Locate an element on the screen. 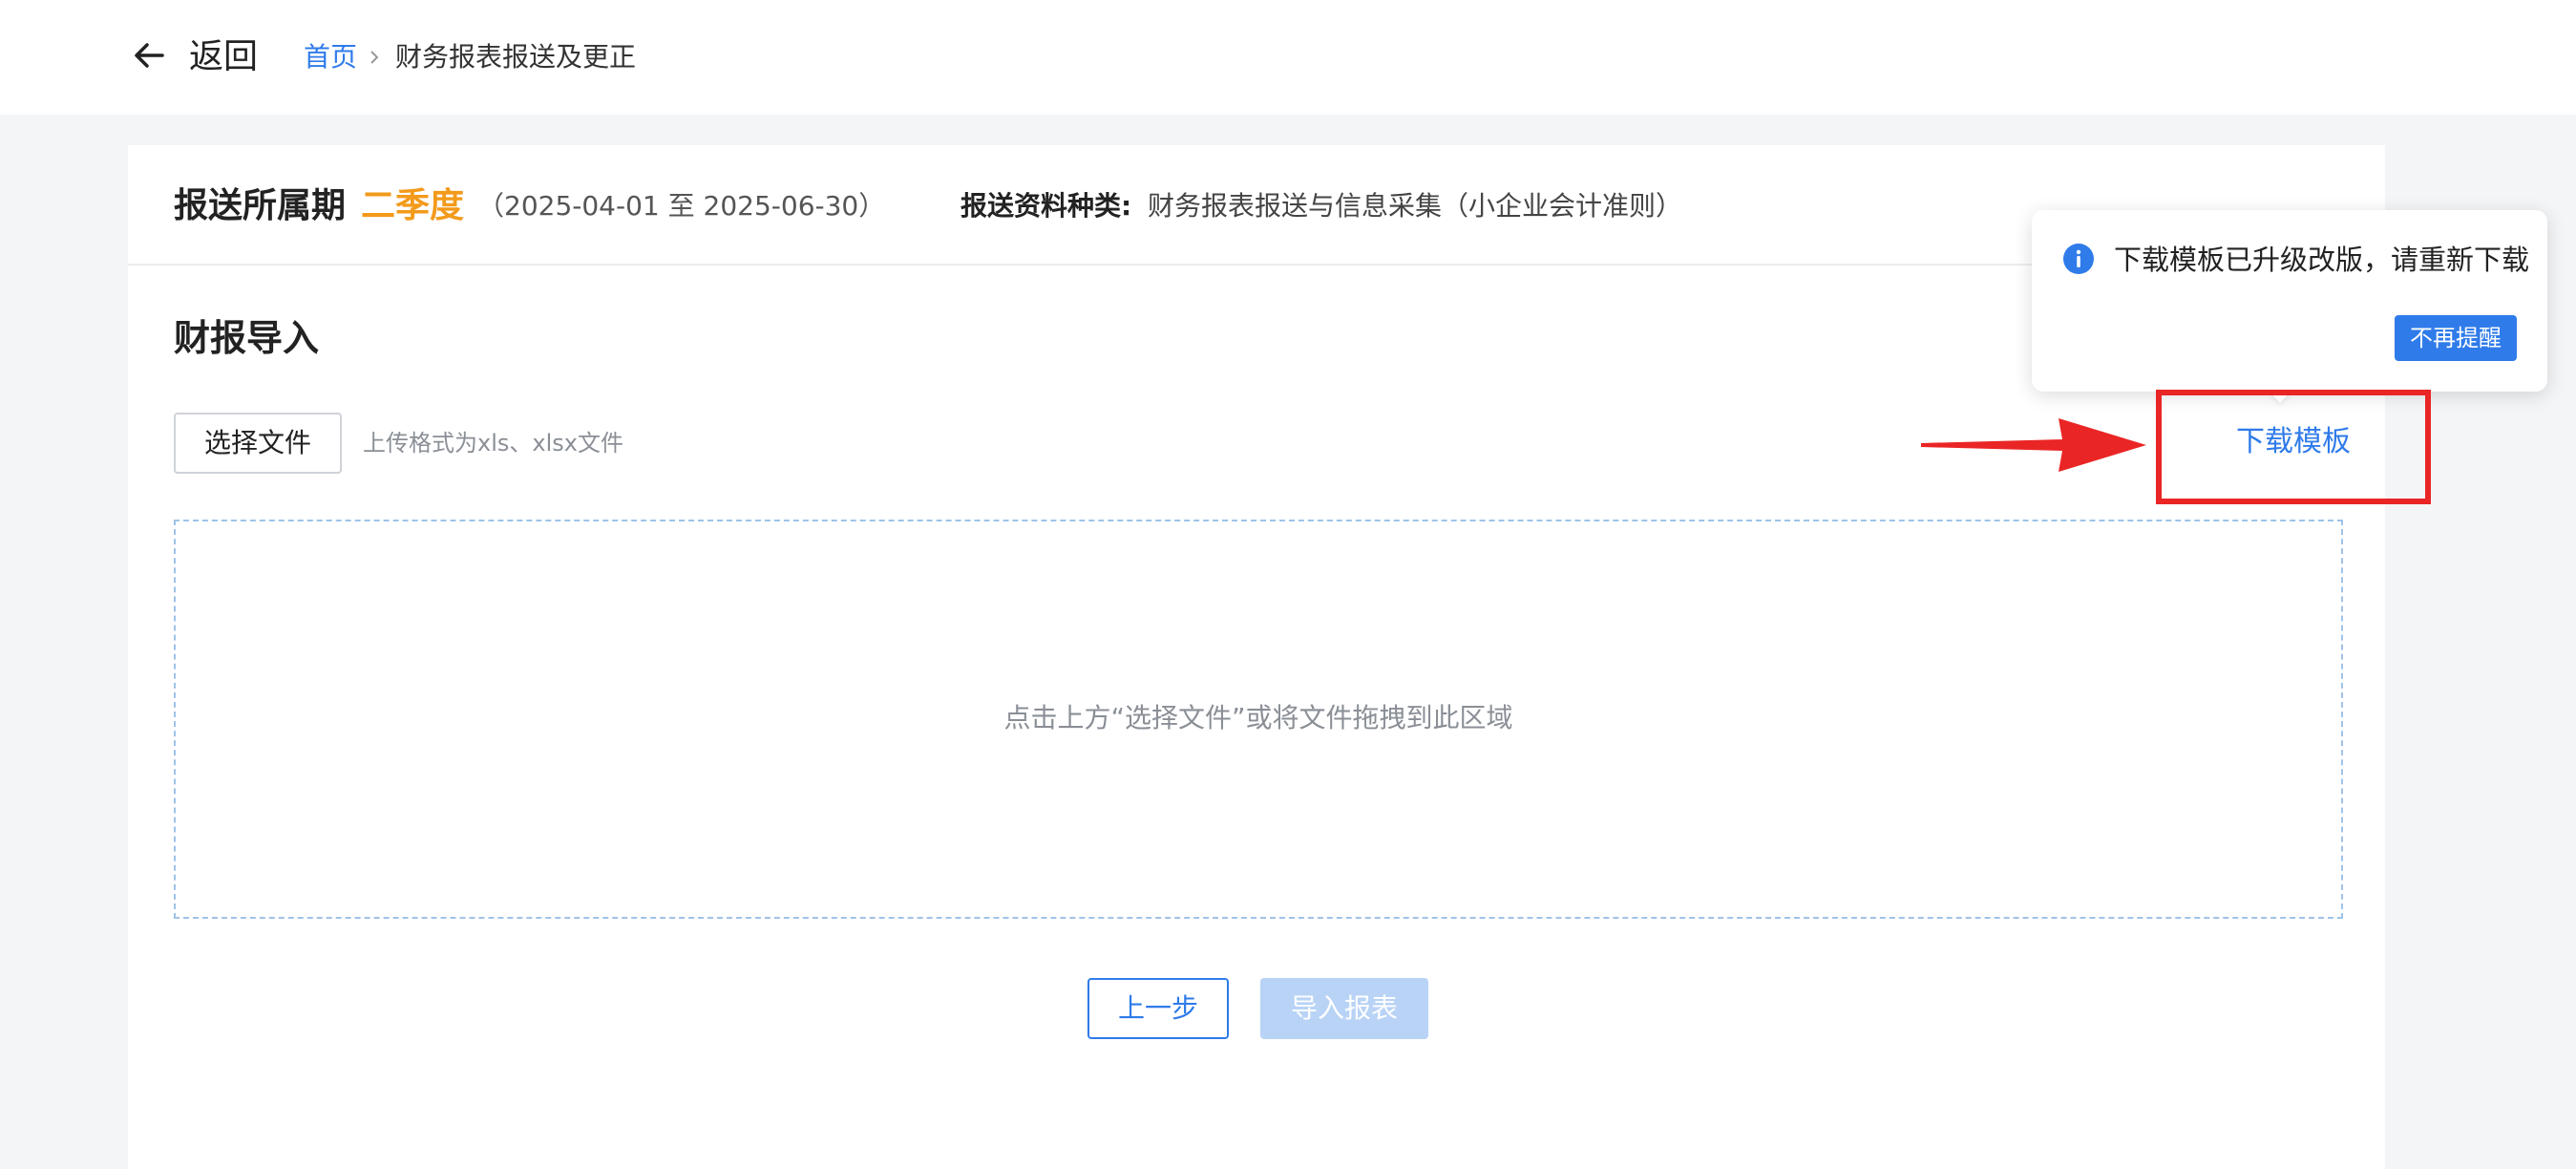 Image resolution: width=2576 pixels, height=1169 pixels. top-bar: 返回 首页 财务报表报送及更正 is located at coordinates (1288, 58).